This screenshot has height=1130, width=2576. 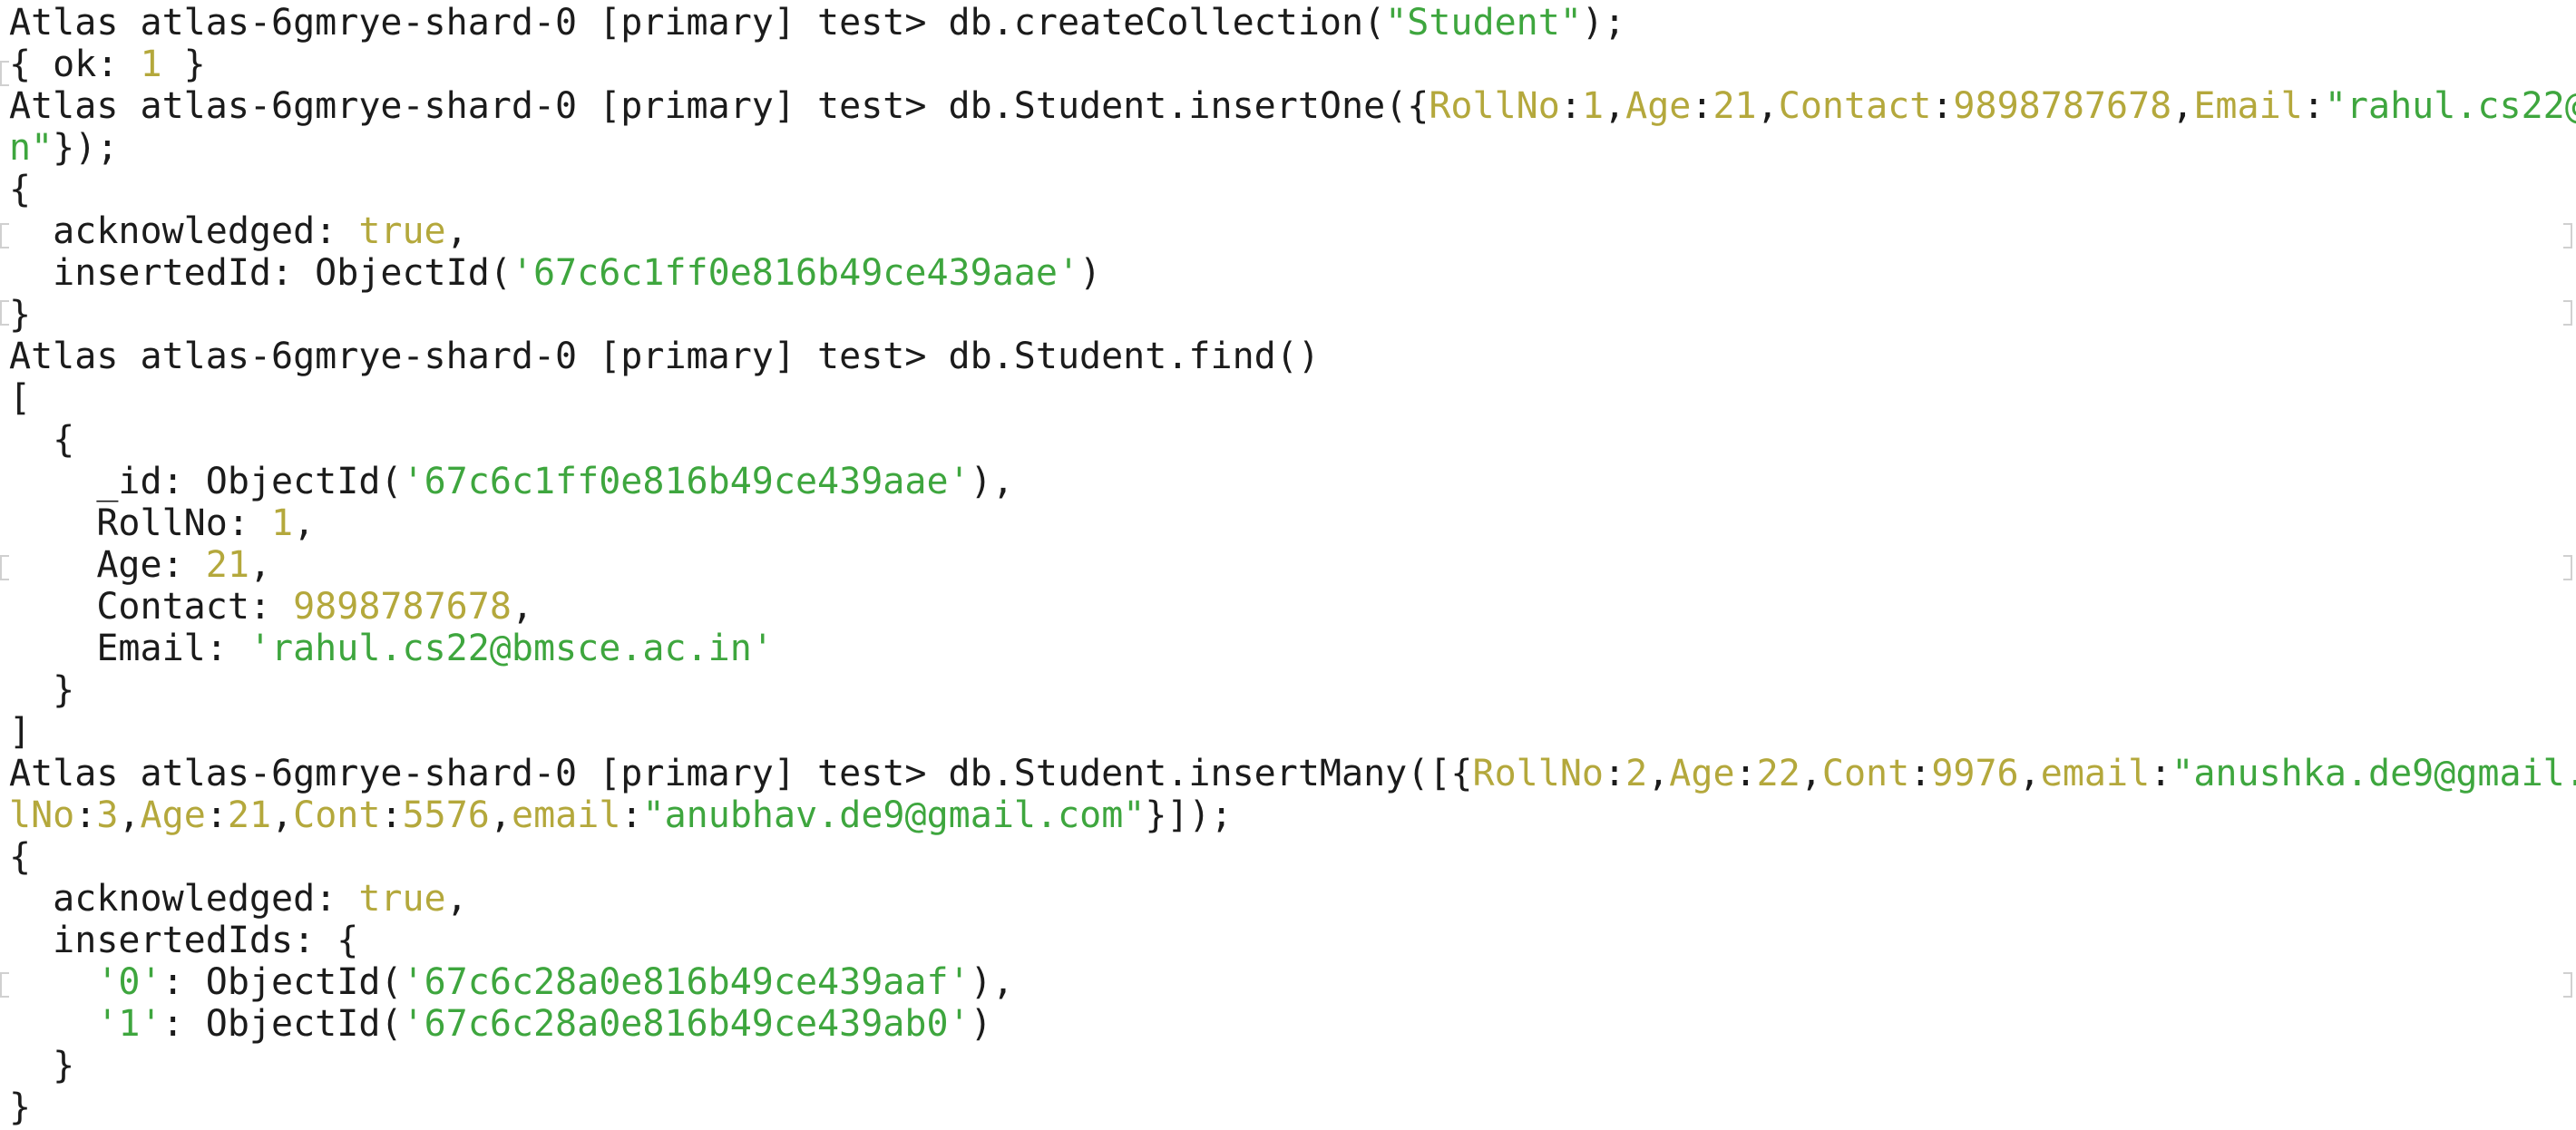 What do you see at coordinates (511, 648) in the screenshot?
I see `string-token: 'rahul.cs22@bmsce.ac.in'` at bounding box center [511, 648].